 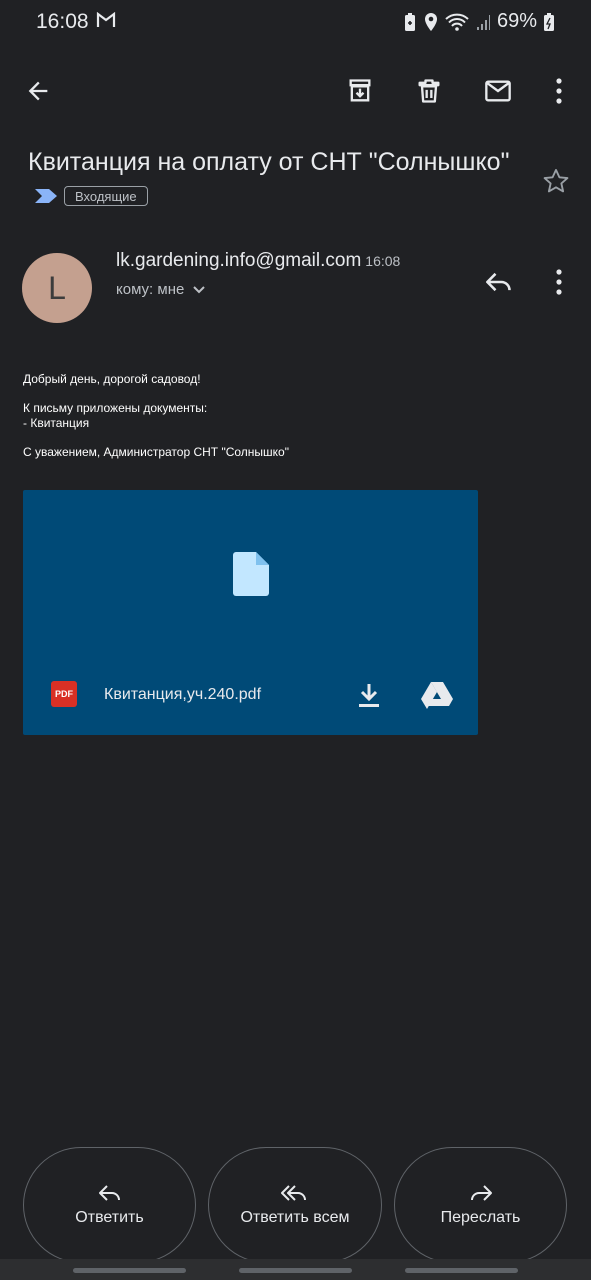 I want to click on email-time: 16:08, so click(x=383, y=261).